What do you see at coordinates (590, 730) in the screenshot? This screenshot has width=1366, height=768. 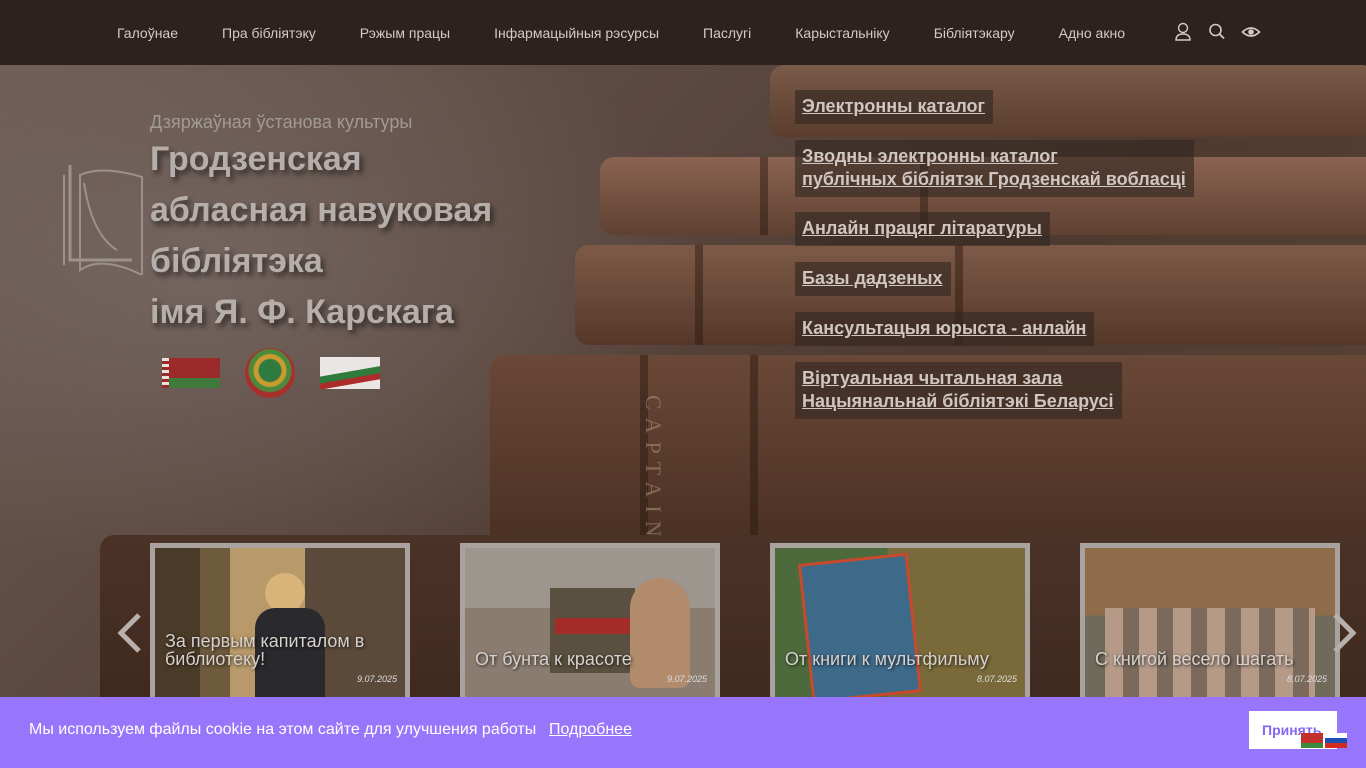 I see `cookie-more-link: Подробнее` at bounding box center [590, 730].